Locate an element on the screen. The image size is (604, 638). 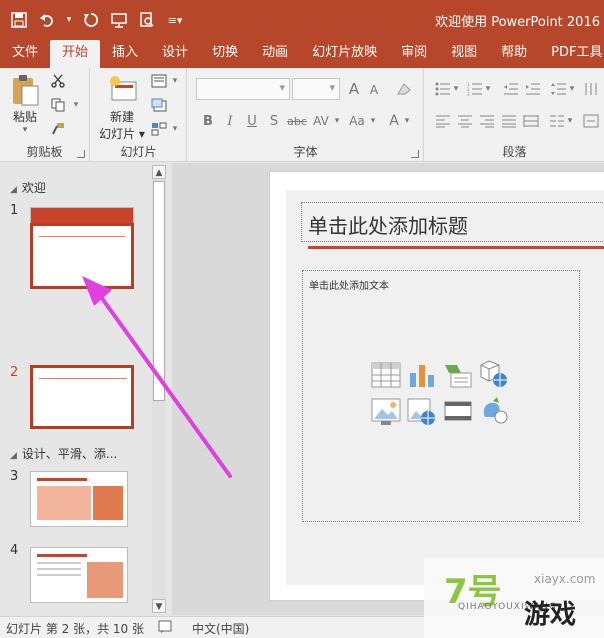
font-launcher-icon is located at coordinates (415, 154).